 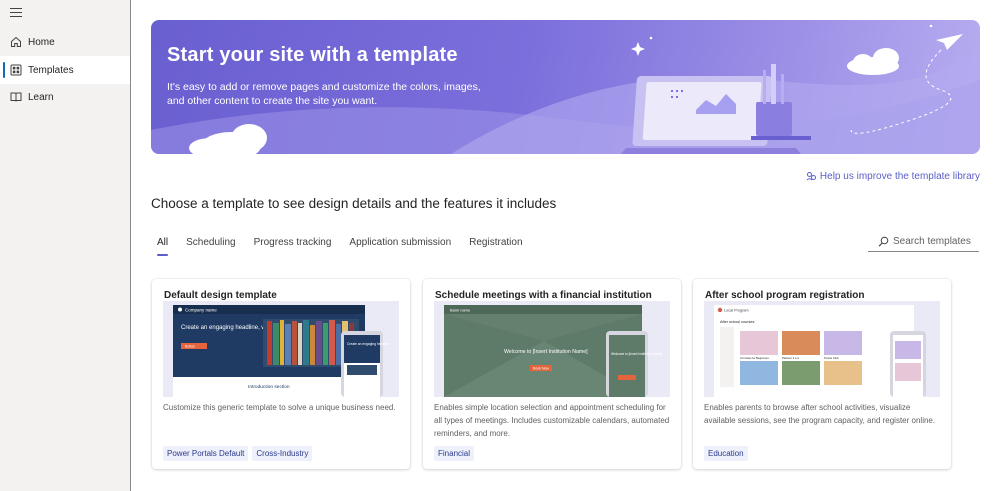 What do you see at coordinates (495, 245) in the screenshot?
I see `tab-registration: Registration` at bounding box center [495, 245].